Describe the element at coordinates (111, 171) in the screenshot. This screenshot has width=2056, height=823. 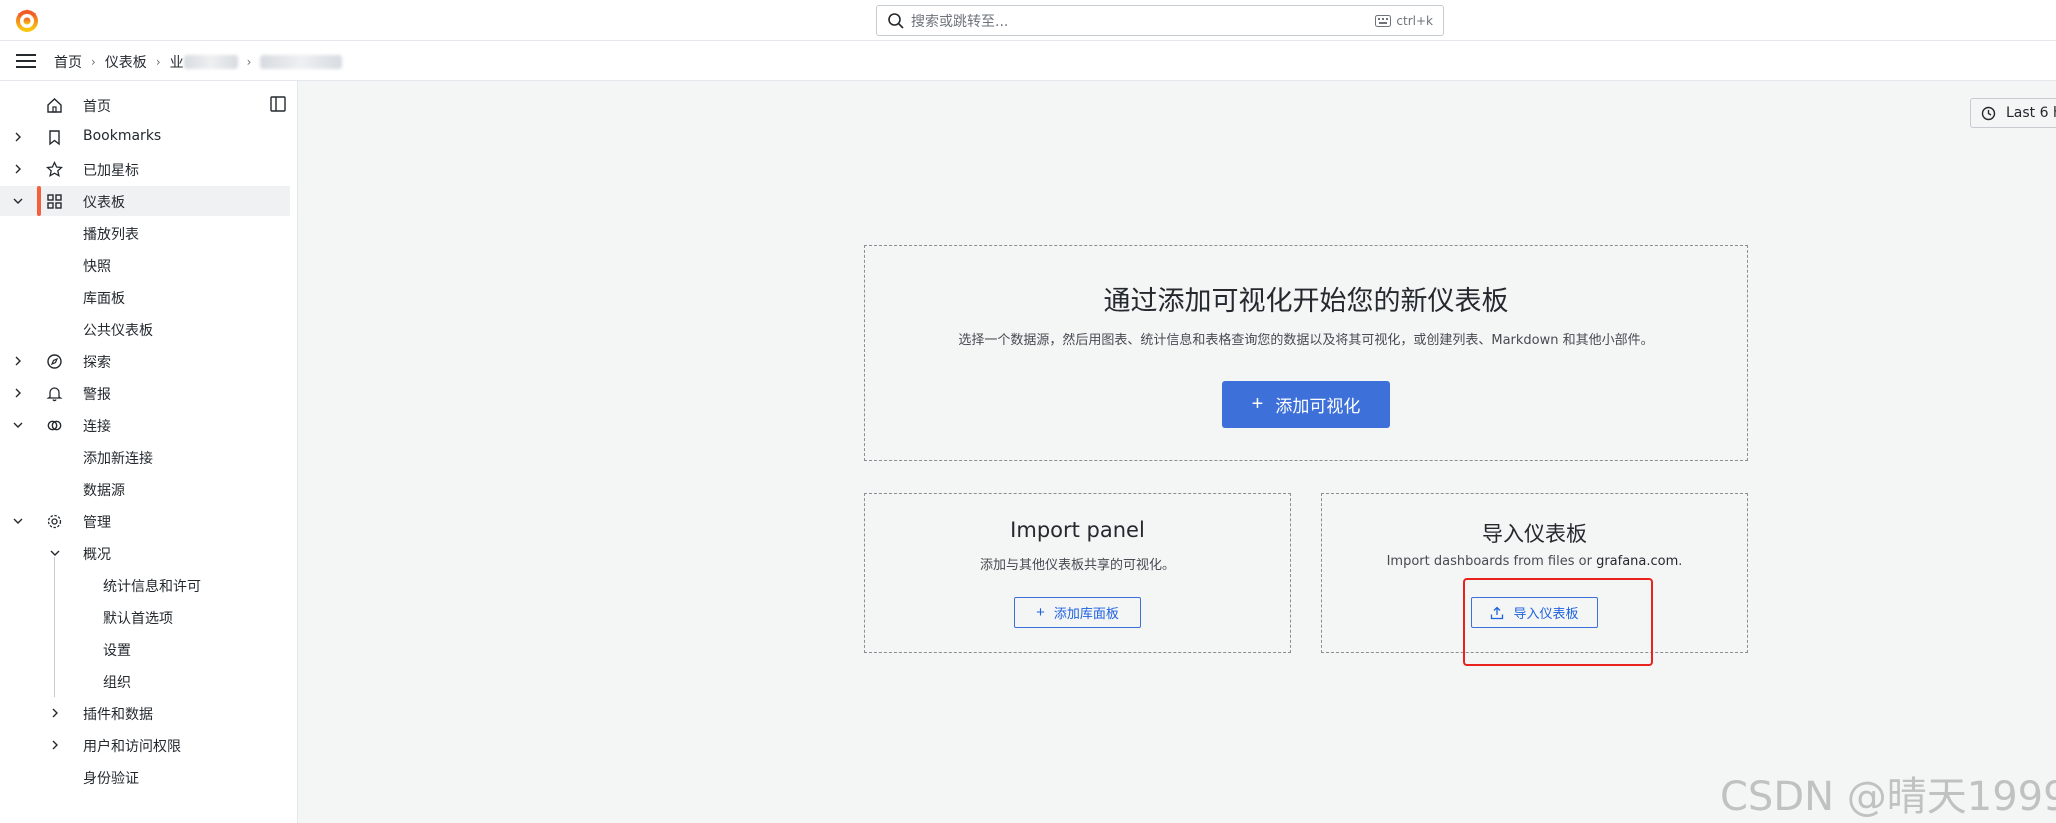
I see `sidebar-item-label: 已加星标` at that location.